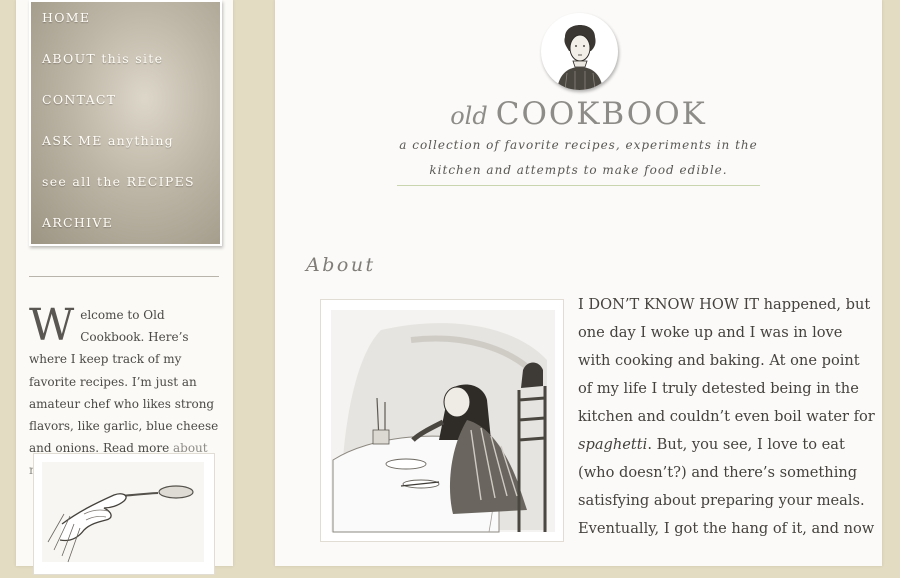 This screenshot has height=578, width=900. Describe the element at coordinates (108, 140) in the screenshot. I see `nav-ask-me: ASK ME anything` at that location.